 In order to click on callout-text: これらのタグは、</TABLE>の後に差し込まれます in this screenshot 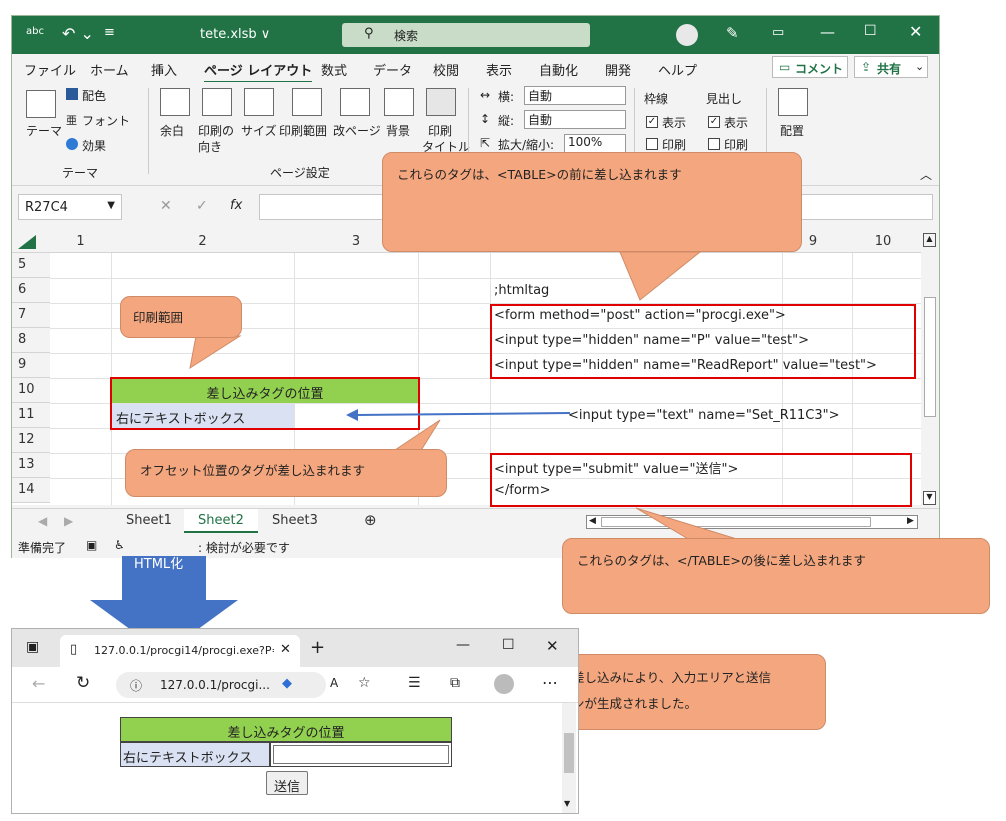, I will do `click(721, 560)`.